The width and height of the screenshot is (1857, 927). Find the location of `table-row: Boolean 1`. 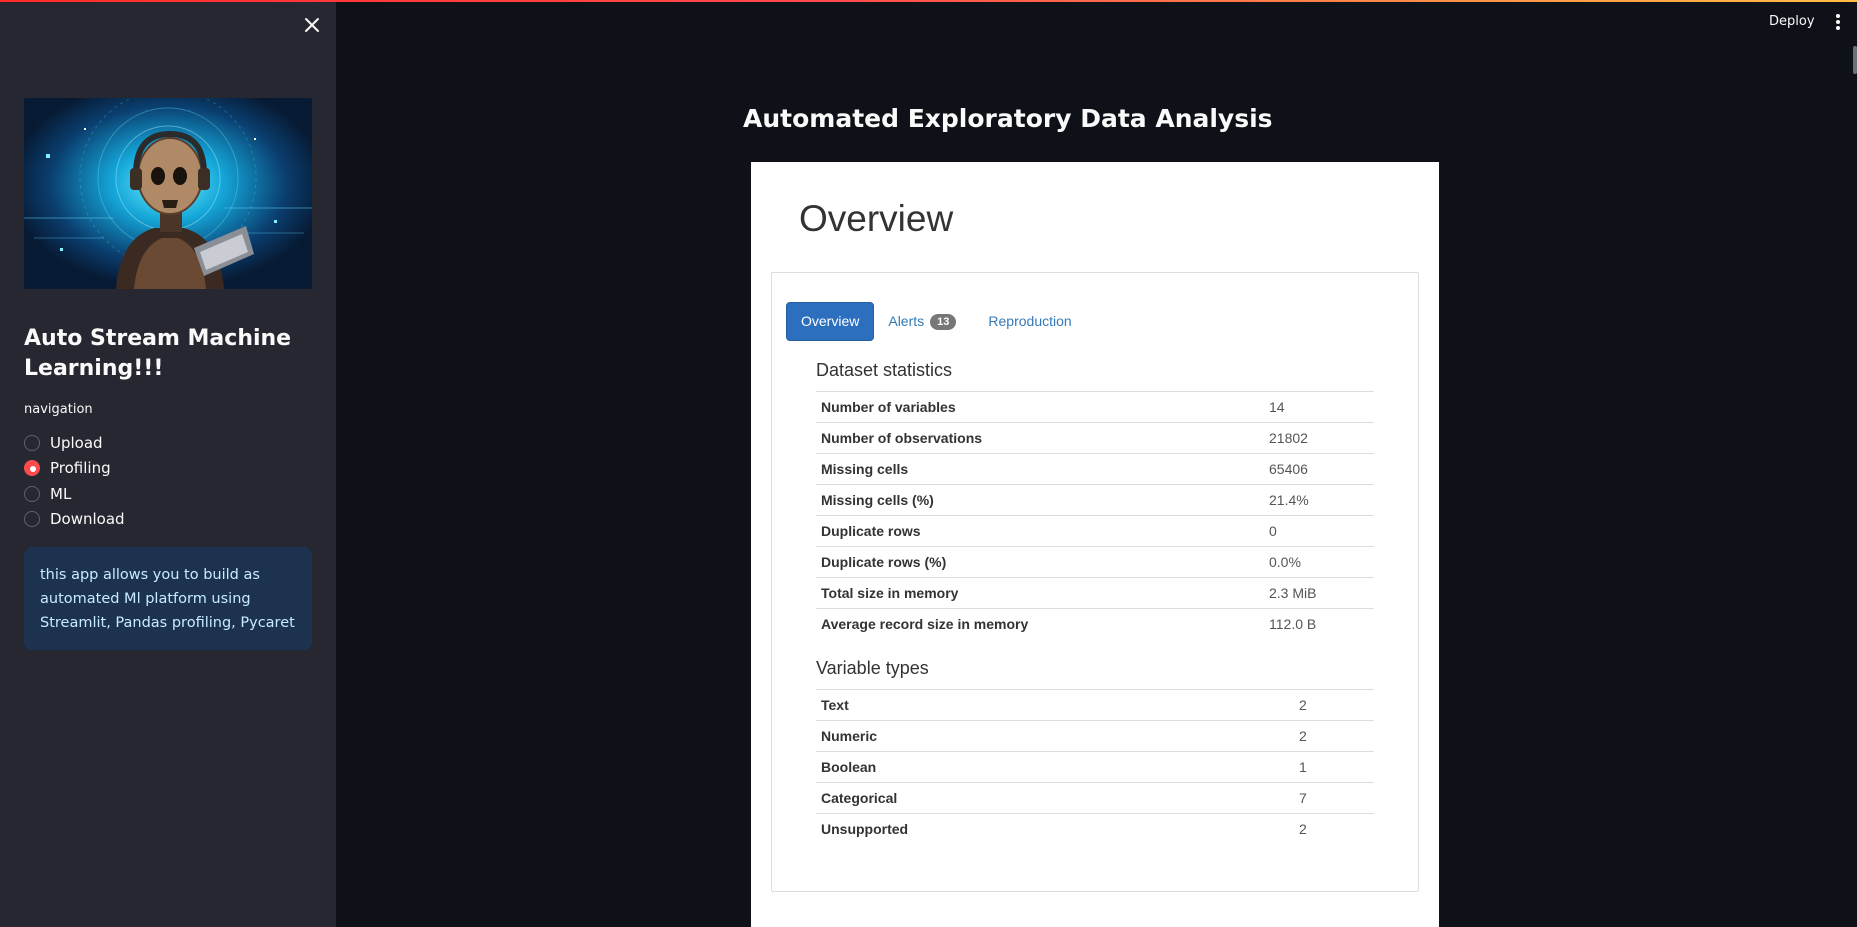

table-row: Boolean 1 is located at coordinates (1095, 767).